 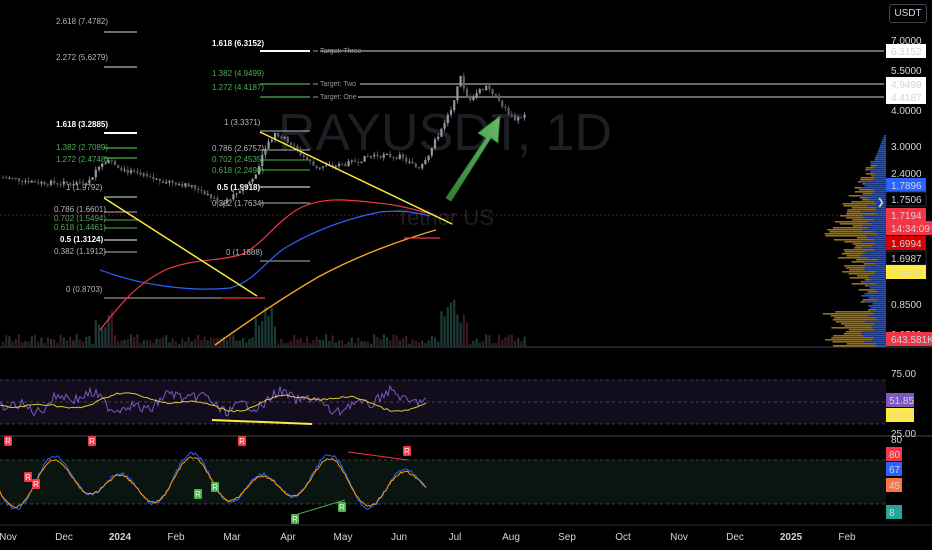 I want to click on time-tick: 2024, so click(x=120, y=537).